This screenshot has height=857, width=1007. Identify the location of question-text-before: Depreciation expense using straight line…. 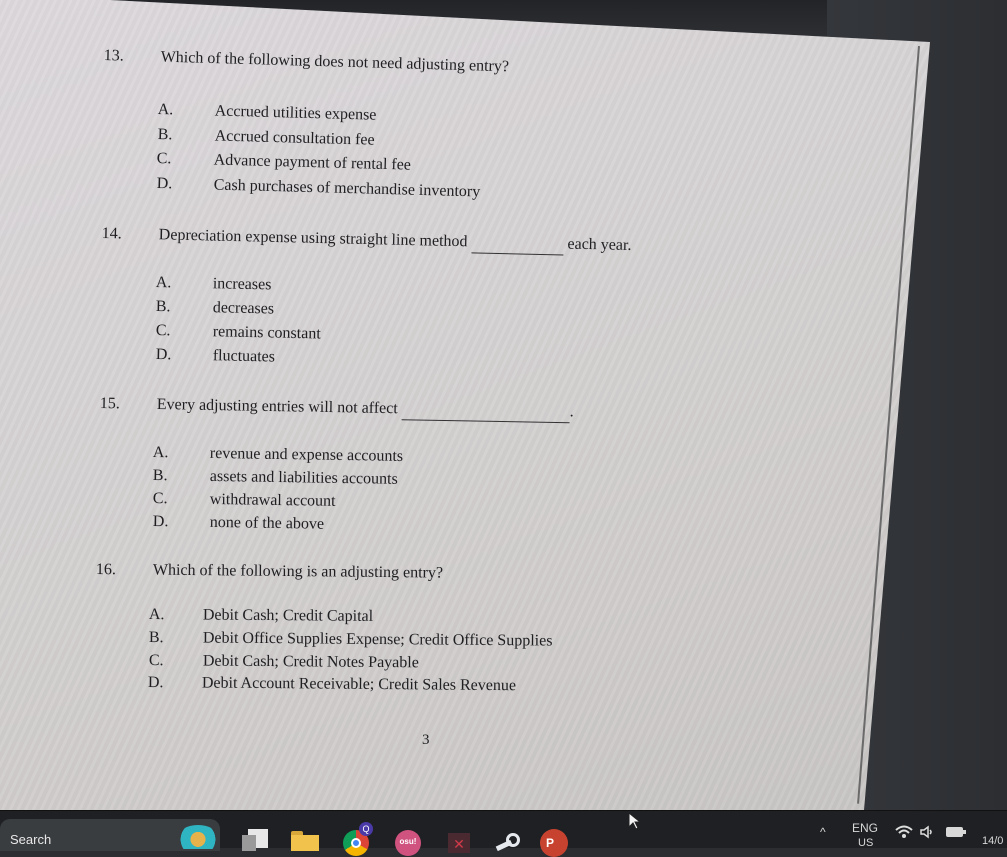
(313, 238).